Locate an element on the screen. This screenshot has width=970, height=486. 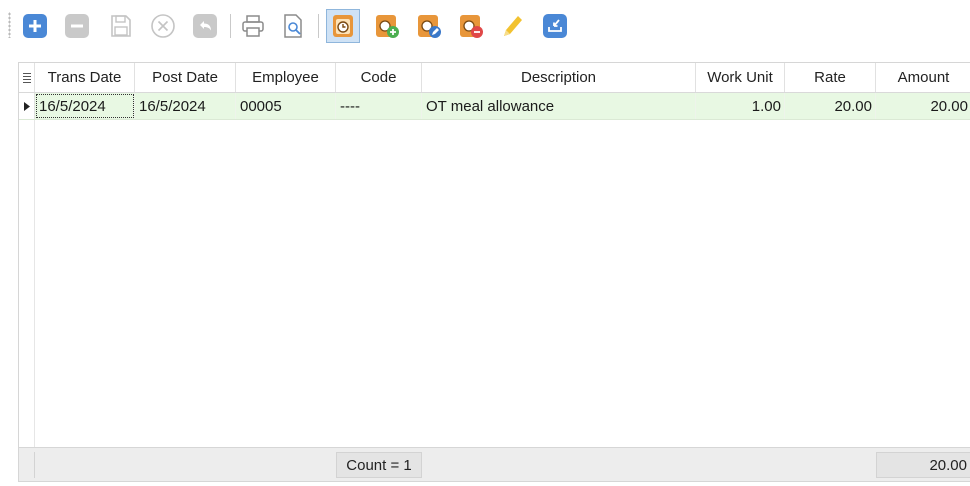
timesheet-delete-button is located at coordinates (471, 26).